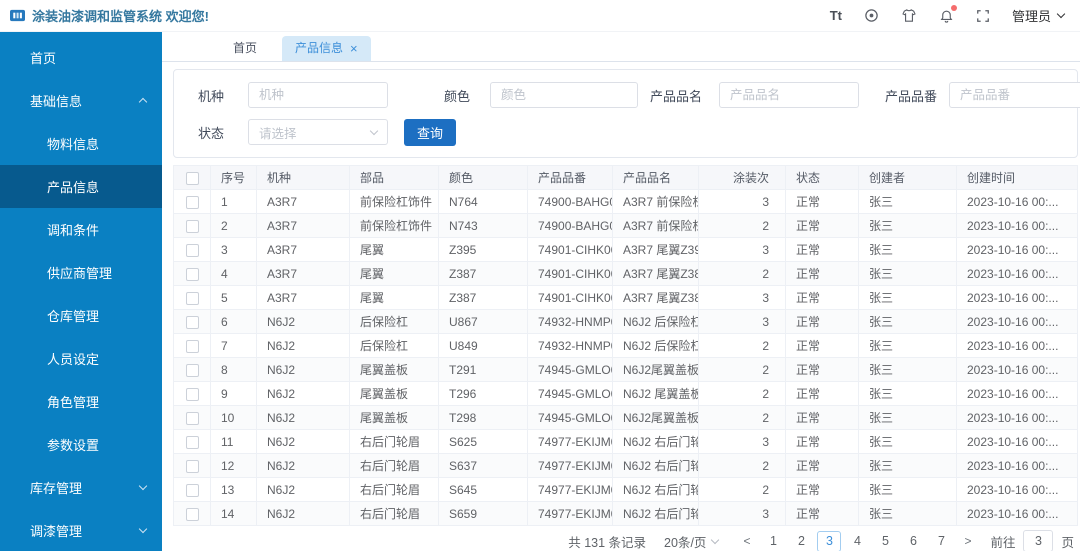 Image resolution: width=1080 pixels, height=551 pixels. I want to click on select-all-checkbox, so click(192, 178).